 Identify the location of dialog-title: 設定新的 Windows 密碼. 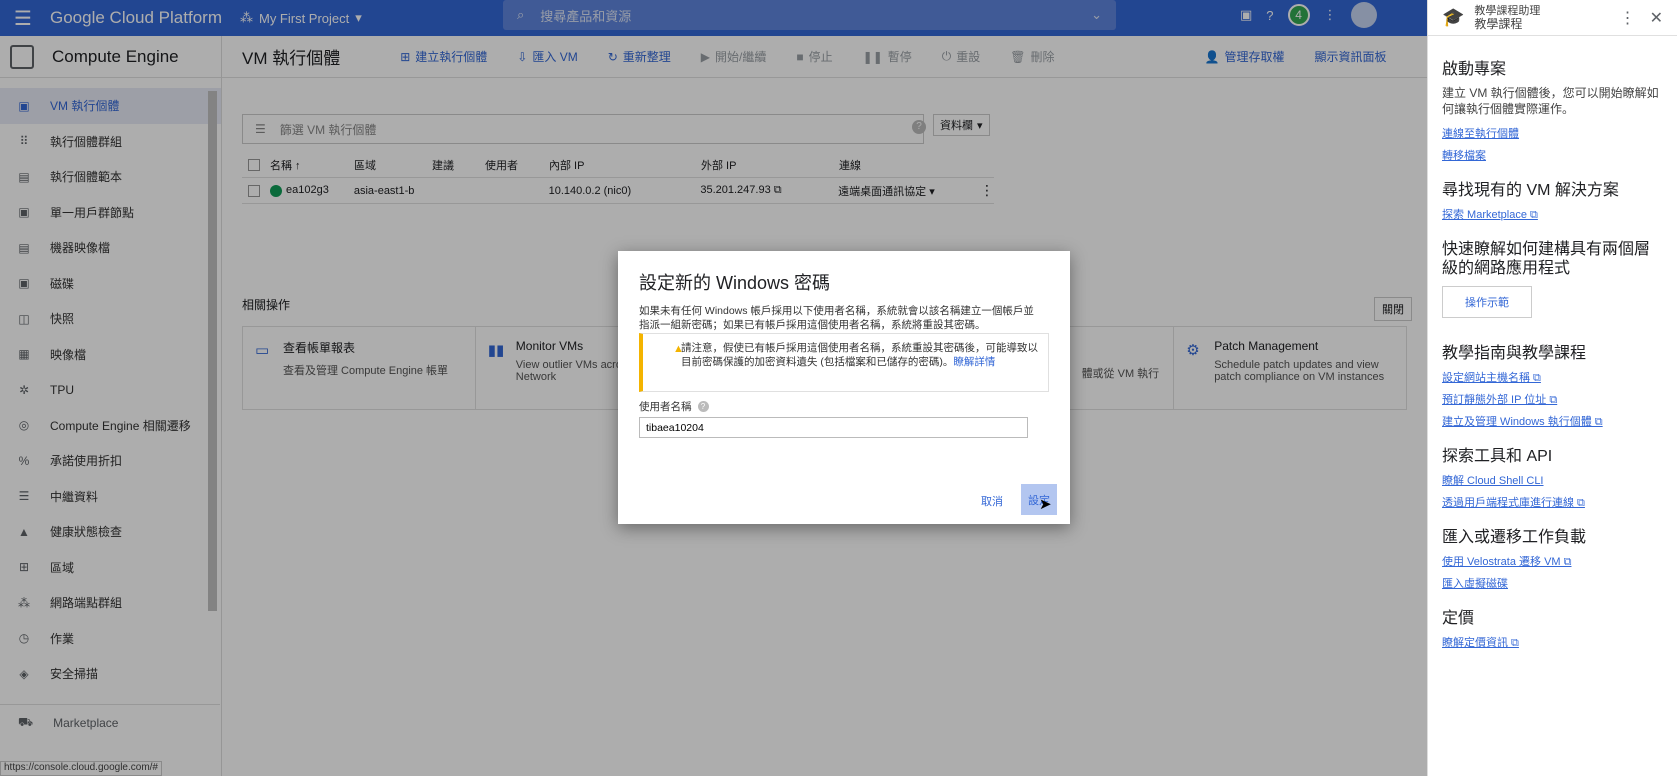
(735, 283).